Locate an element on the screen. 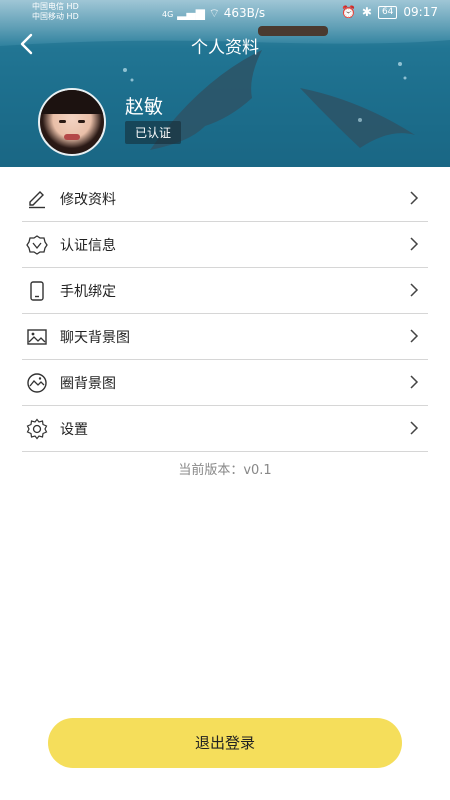  navbar: 个人资料 is located at coordinates (225, 44).